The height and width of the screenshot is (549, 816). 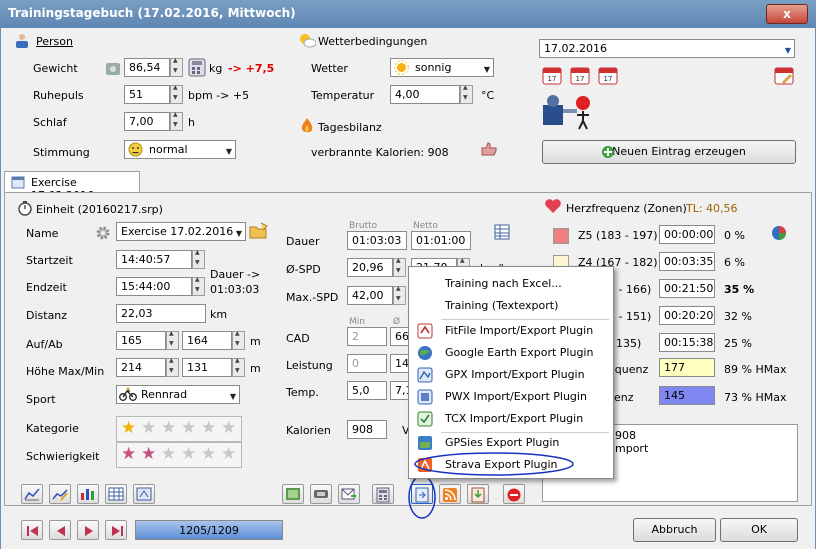 I want to click on temp-min-input: 5,0, so click(x=367, y=390).